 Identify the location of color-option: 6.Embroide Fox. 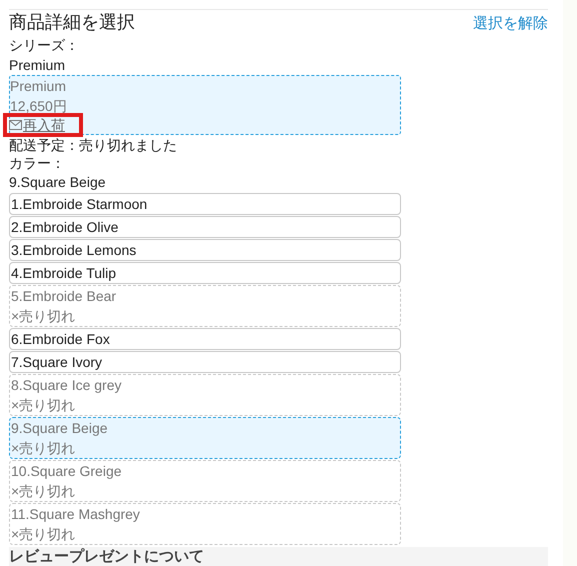
(205, 339).